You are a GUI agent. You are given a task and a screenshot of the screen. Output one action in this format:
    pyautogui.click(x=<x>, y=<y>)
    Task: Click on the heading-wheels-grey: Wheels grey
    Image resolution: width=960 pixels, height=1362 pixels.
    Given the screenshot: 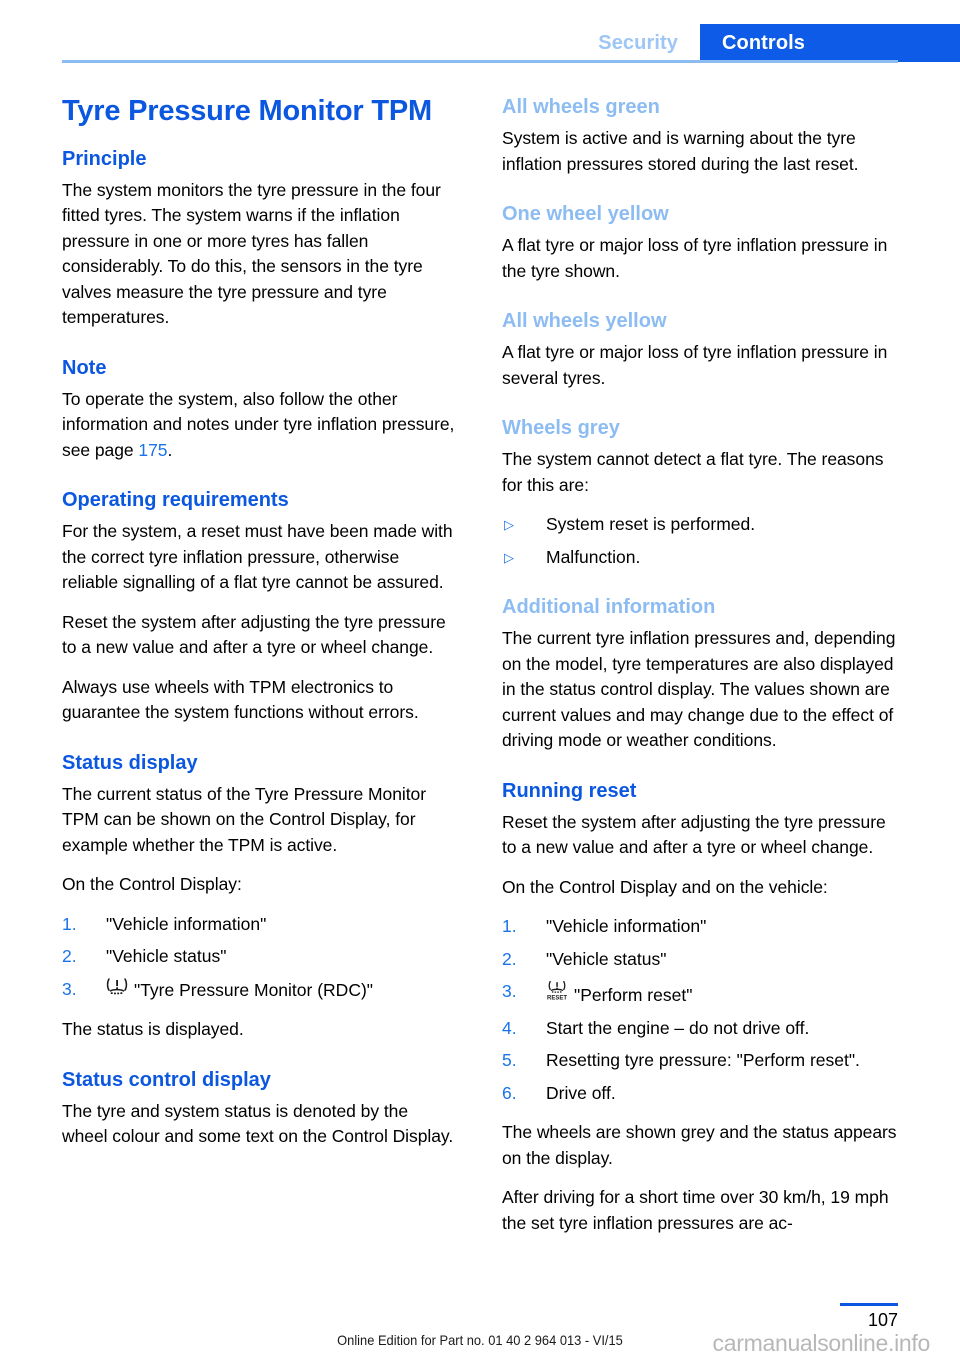 What is the action you would take?
    pyautogui.click(x=561, y=428)
    